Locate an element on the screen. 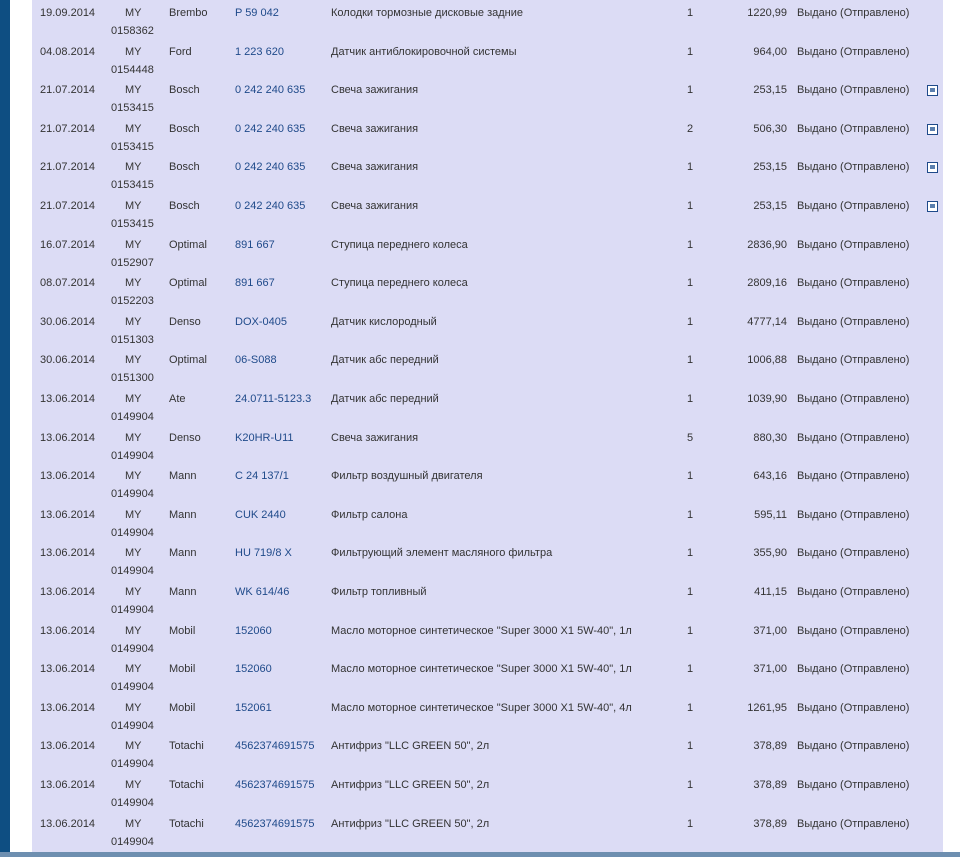 Image resolution: width=960 pixels, height=857 pixels. article-number: 06-S088 is located at coordinates (256, 360).